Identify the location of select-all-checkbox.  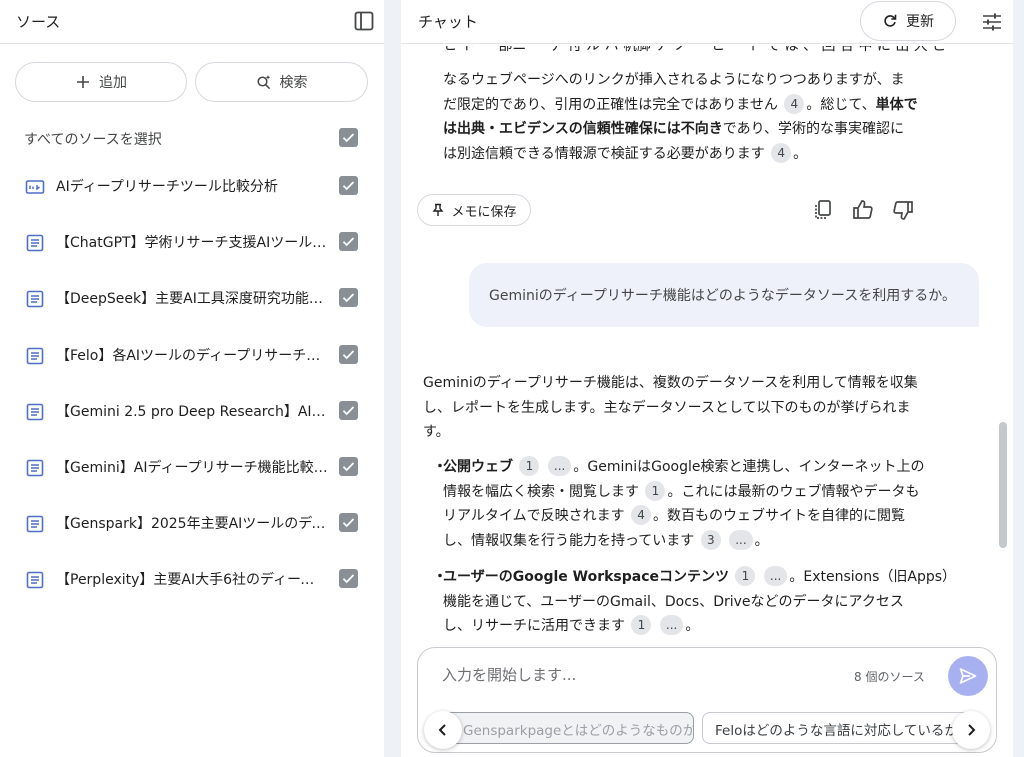
(348, 137).